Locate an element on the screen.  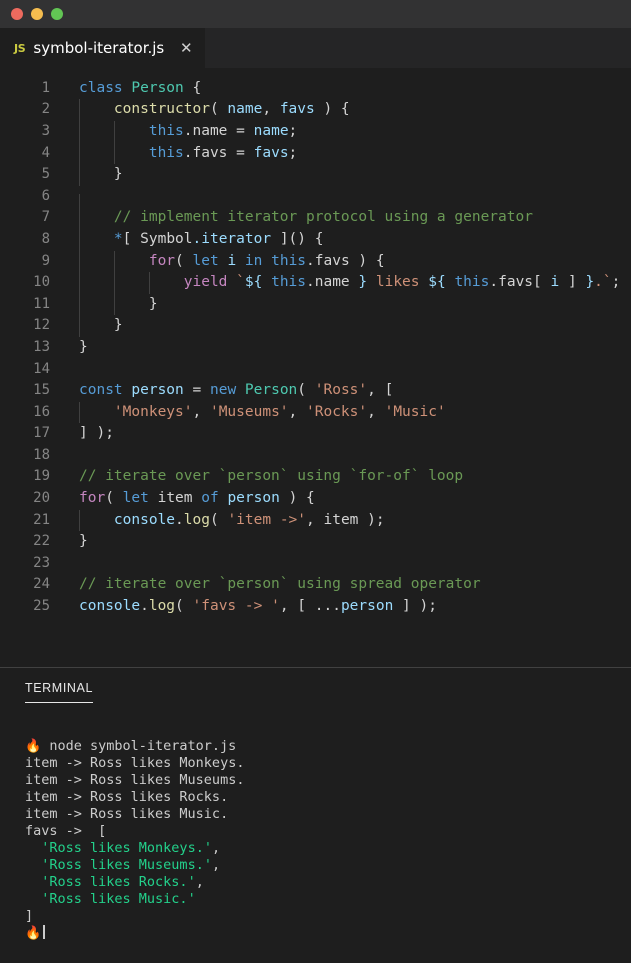
terminal-line: item -> Ross likes Music. is located at coordinates (328, 814).